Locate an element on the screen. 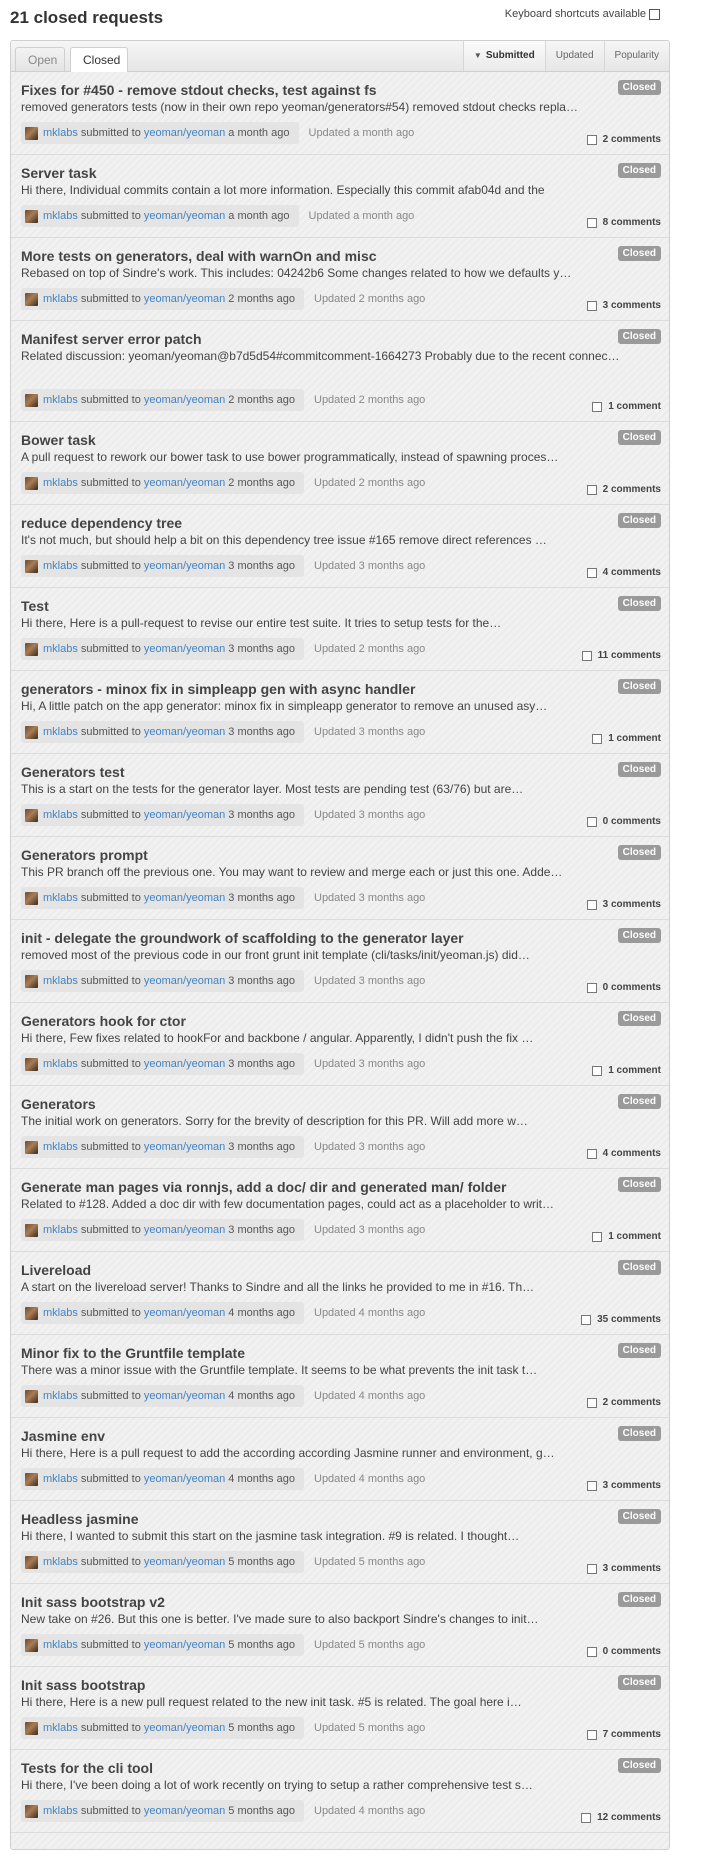 Image resolution: width=701 pixels, height=1866 pixels. pull-request-title: Generators is located at coordinates (58, 1104).